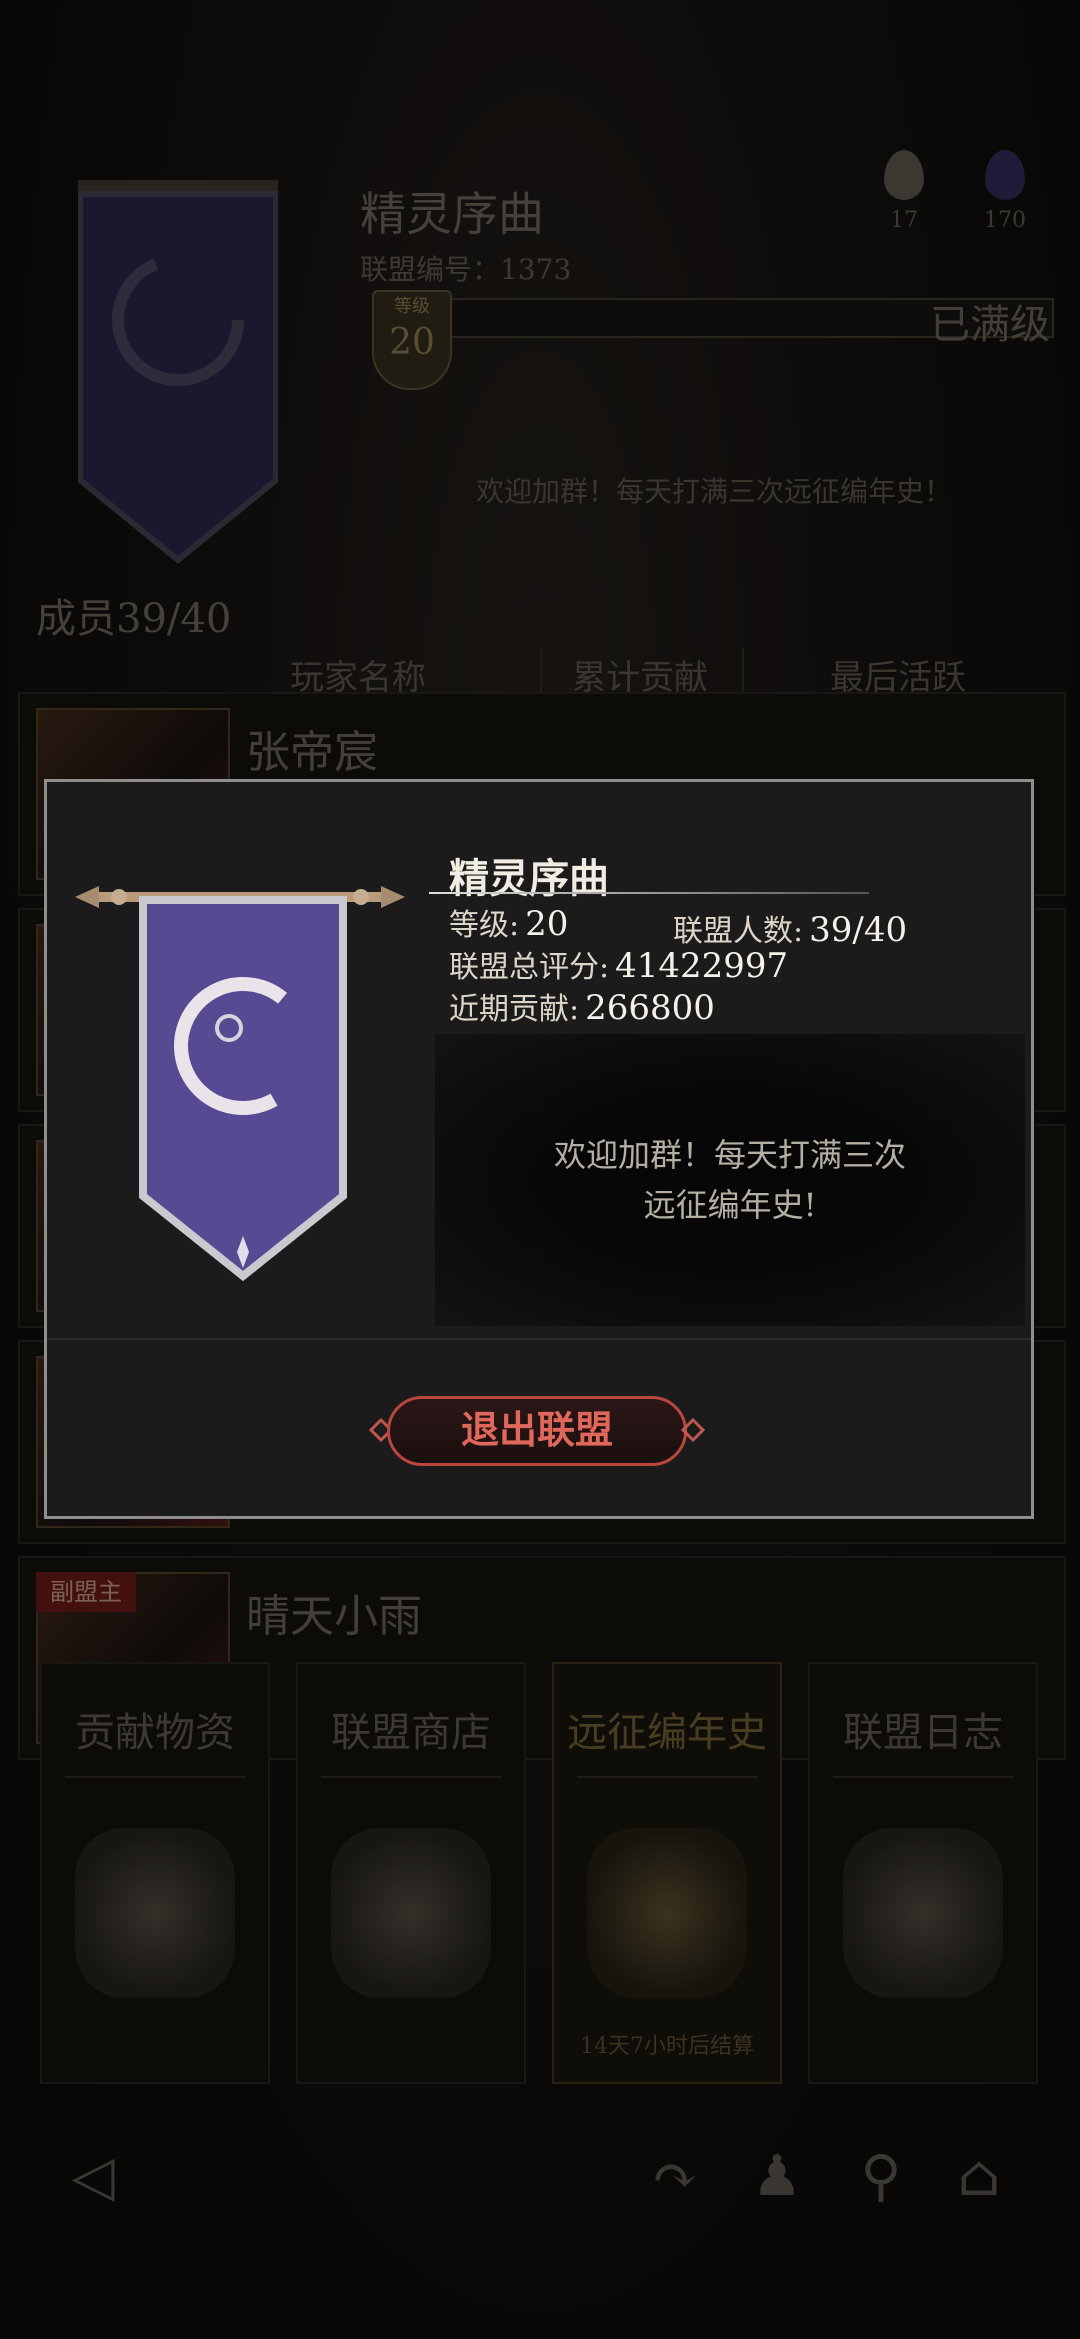 Image resolution: width=1080 pixels, height=2339 pixels. I want to click on guild-announcement: 欢迎加群！每天打满三次 远征编年史!, so click(730, 1180).